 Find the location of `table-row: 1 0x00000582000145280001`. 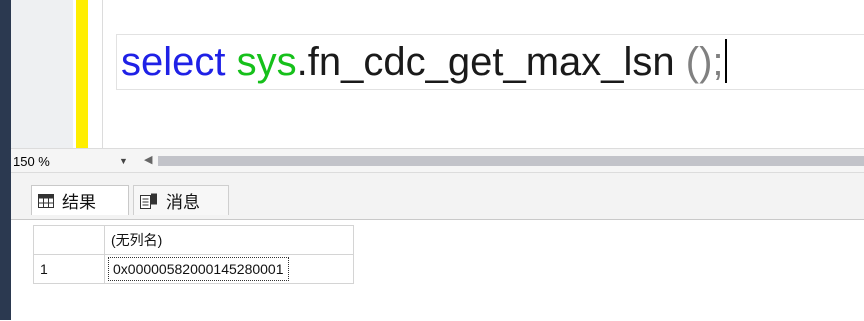

table-row: 1 0x00000582000145280001 is located at coordinates (193, 269).